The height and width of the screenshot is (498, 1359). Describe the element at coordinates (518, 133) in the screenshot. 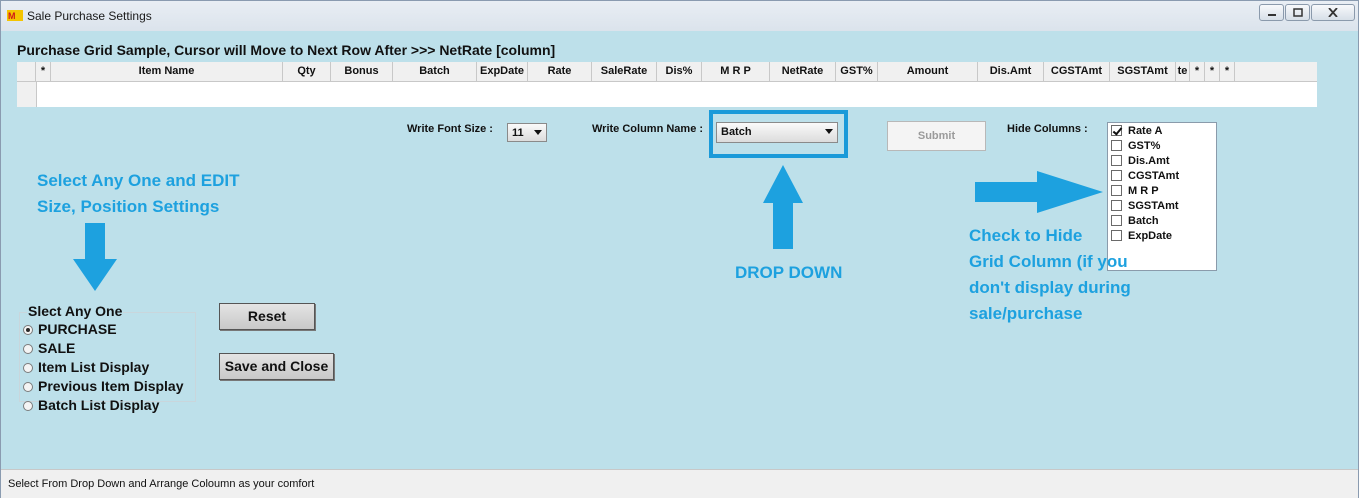

I see `font-size-value: 11` at that location.